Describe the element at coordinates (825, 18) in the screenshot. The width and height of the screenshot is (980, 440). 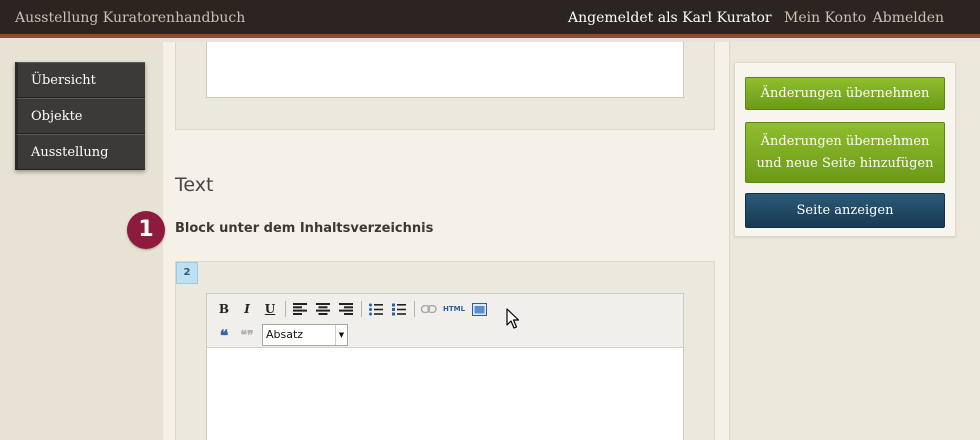
I see `account-link: Mein Konto` at that location.